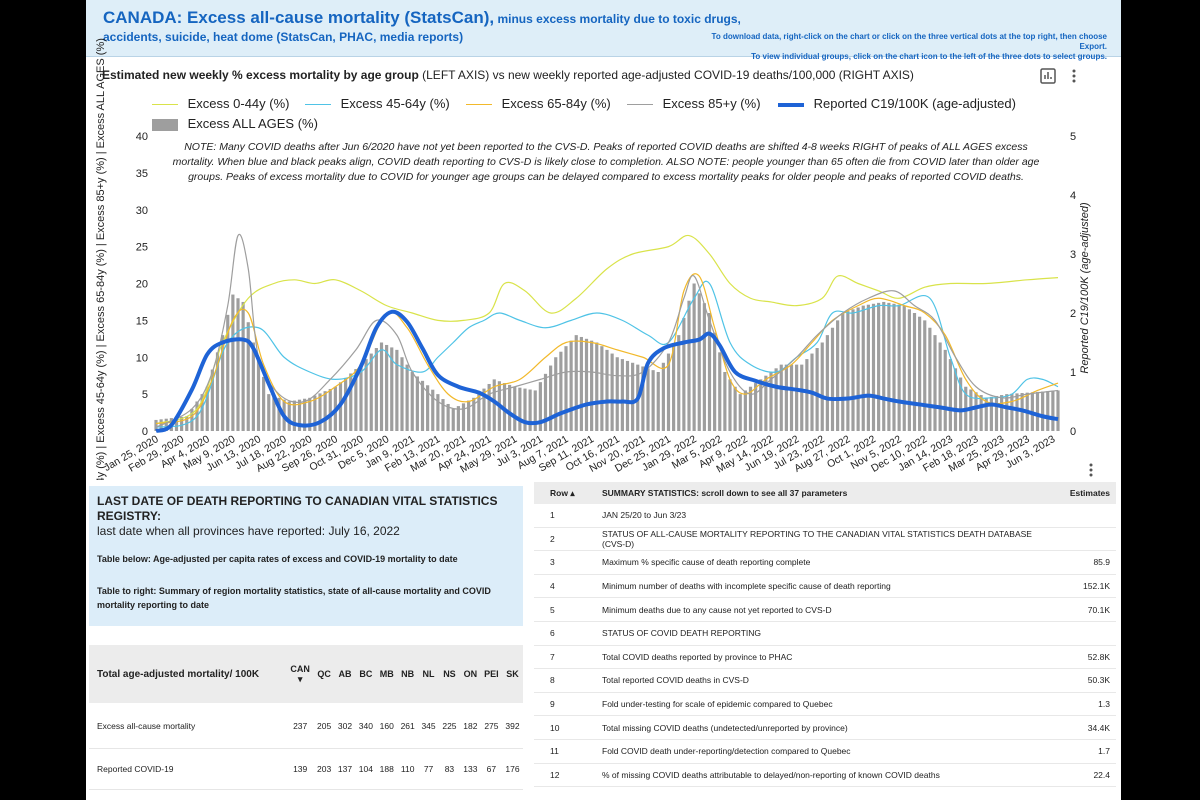 This screenshot has height=800, width=1200. I want to click on col-header-row: Row ▴, so click(565, 493).